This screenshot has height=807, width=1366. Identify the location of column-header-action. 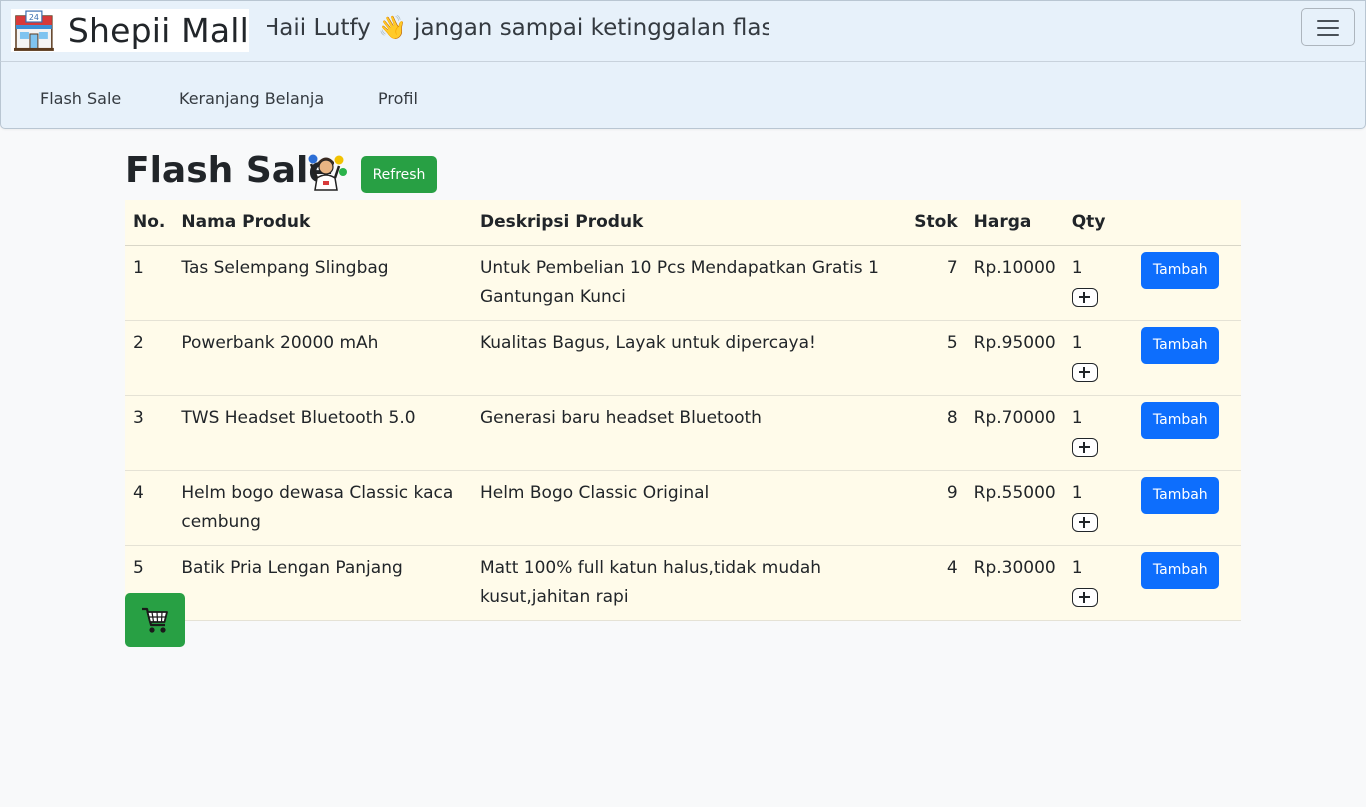
(1187, 223).